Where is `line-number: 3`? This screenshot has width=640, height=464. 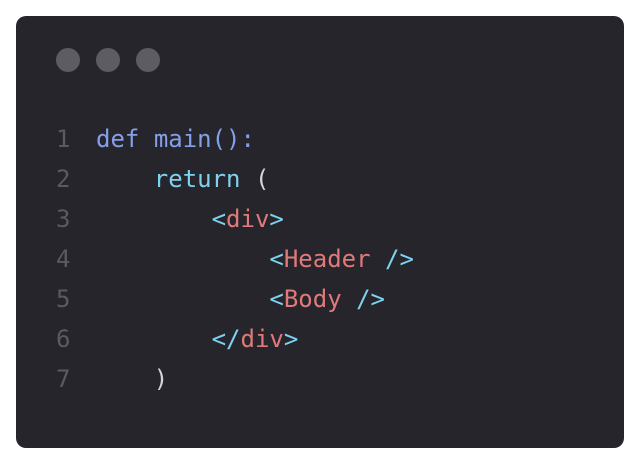 line-number: 3 is located at coordinates (63, 219).